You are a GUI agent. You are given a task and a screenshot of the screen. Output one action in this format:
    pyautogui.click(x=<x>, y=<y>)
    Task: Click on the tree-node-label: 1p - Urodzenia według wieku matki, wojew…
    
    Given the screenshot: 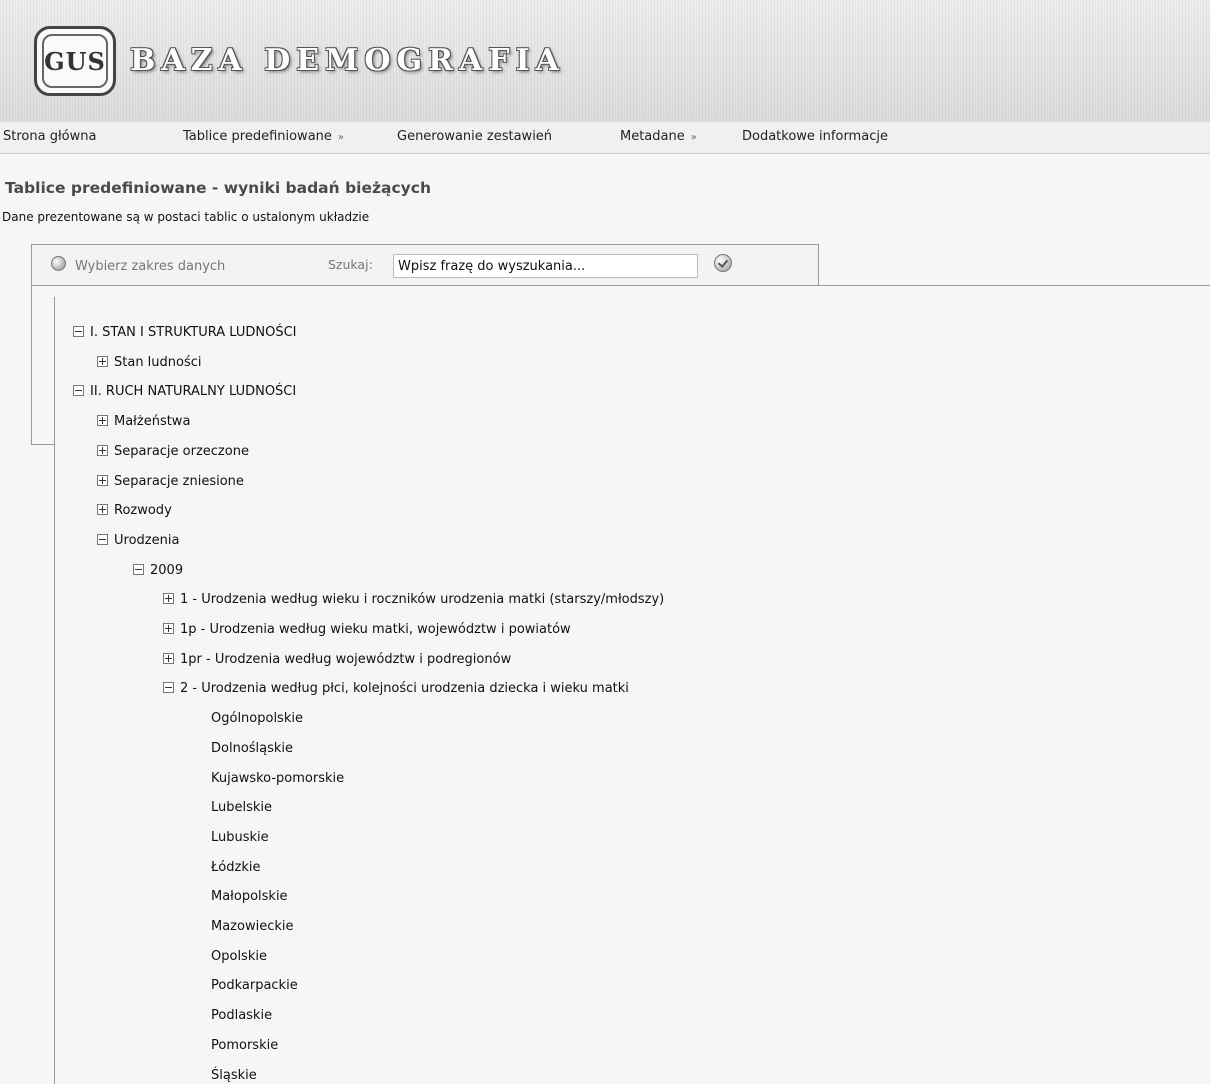 What is the action you would take?
    pyautogui.click(x=375, y=629)
    